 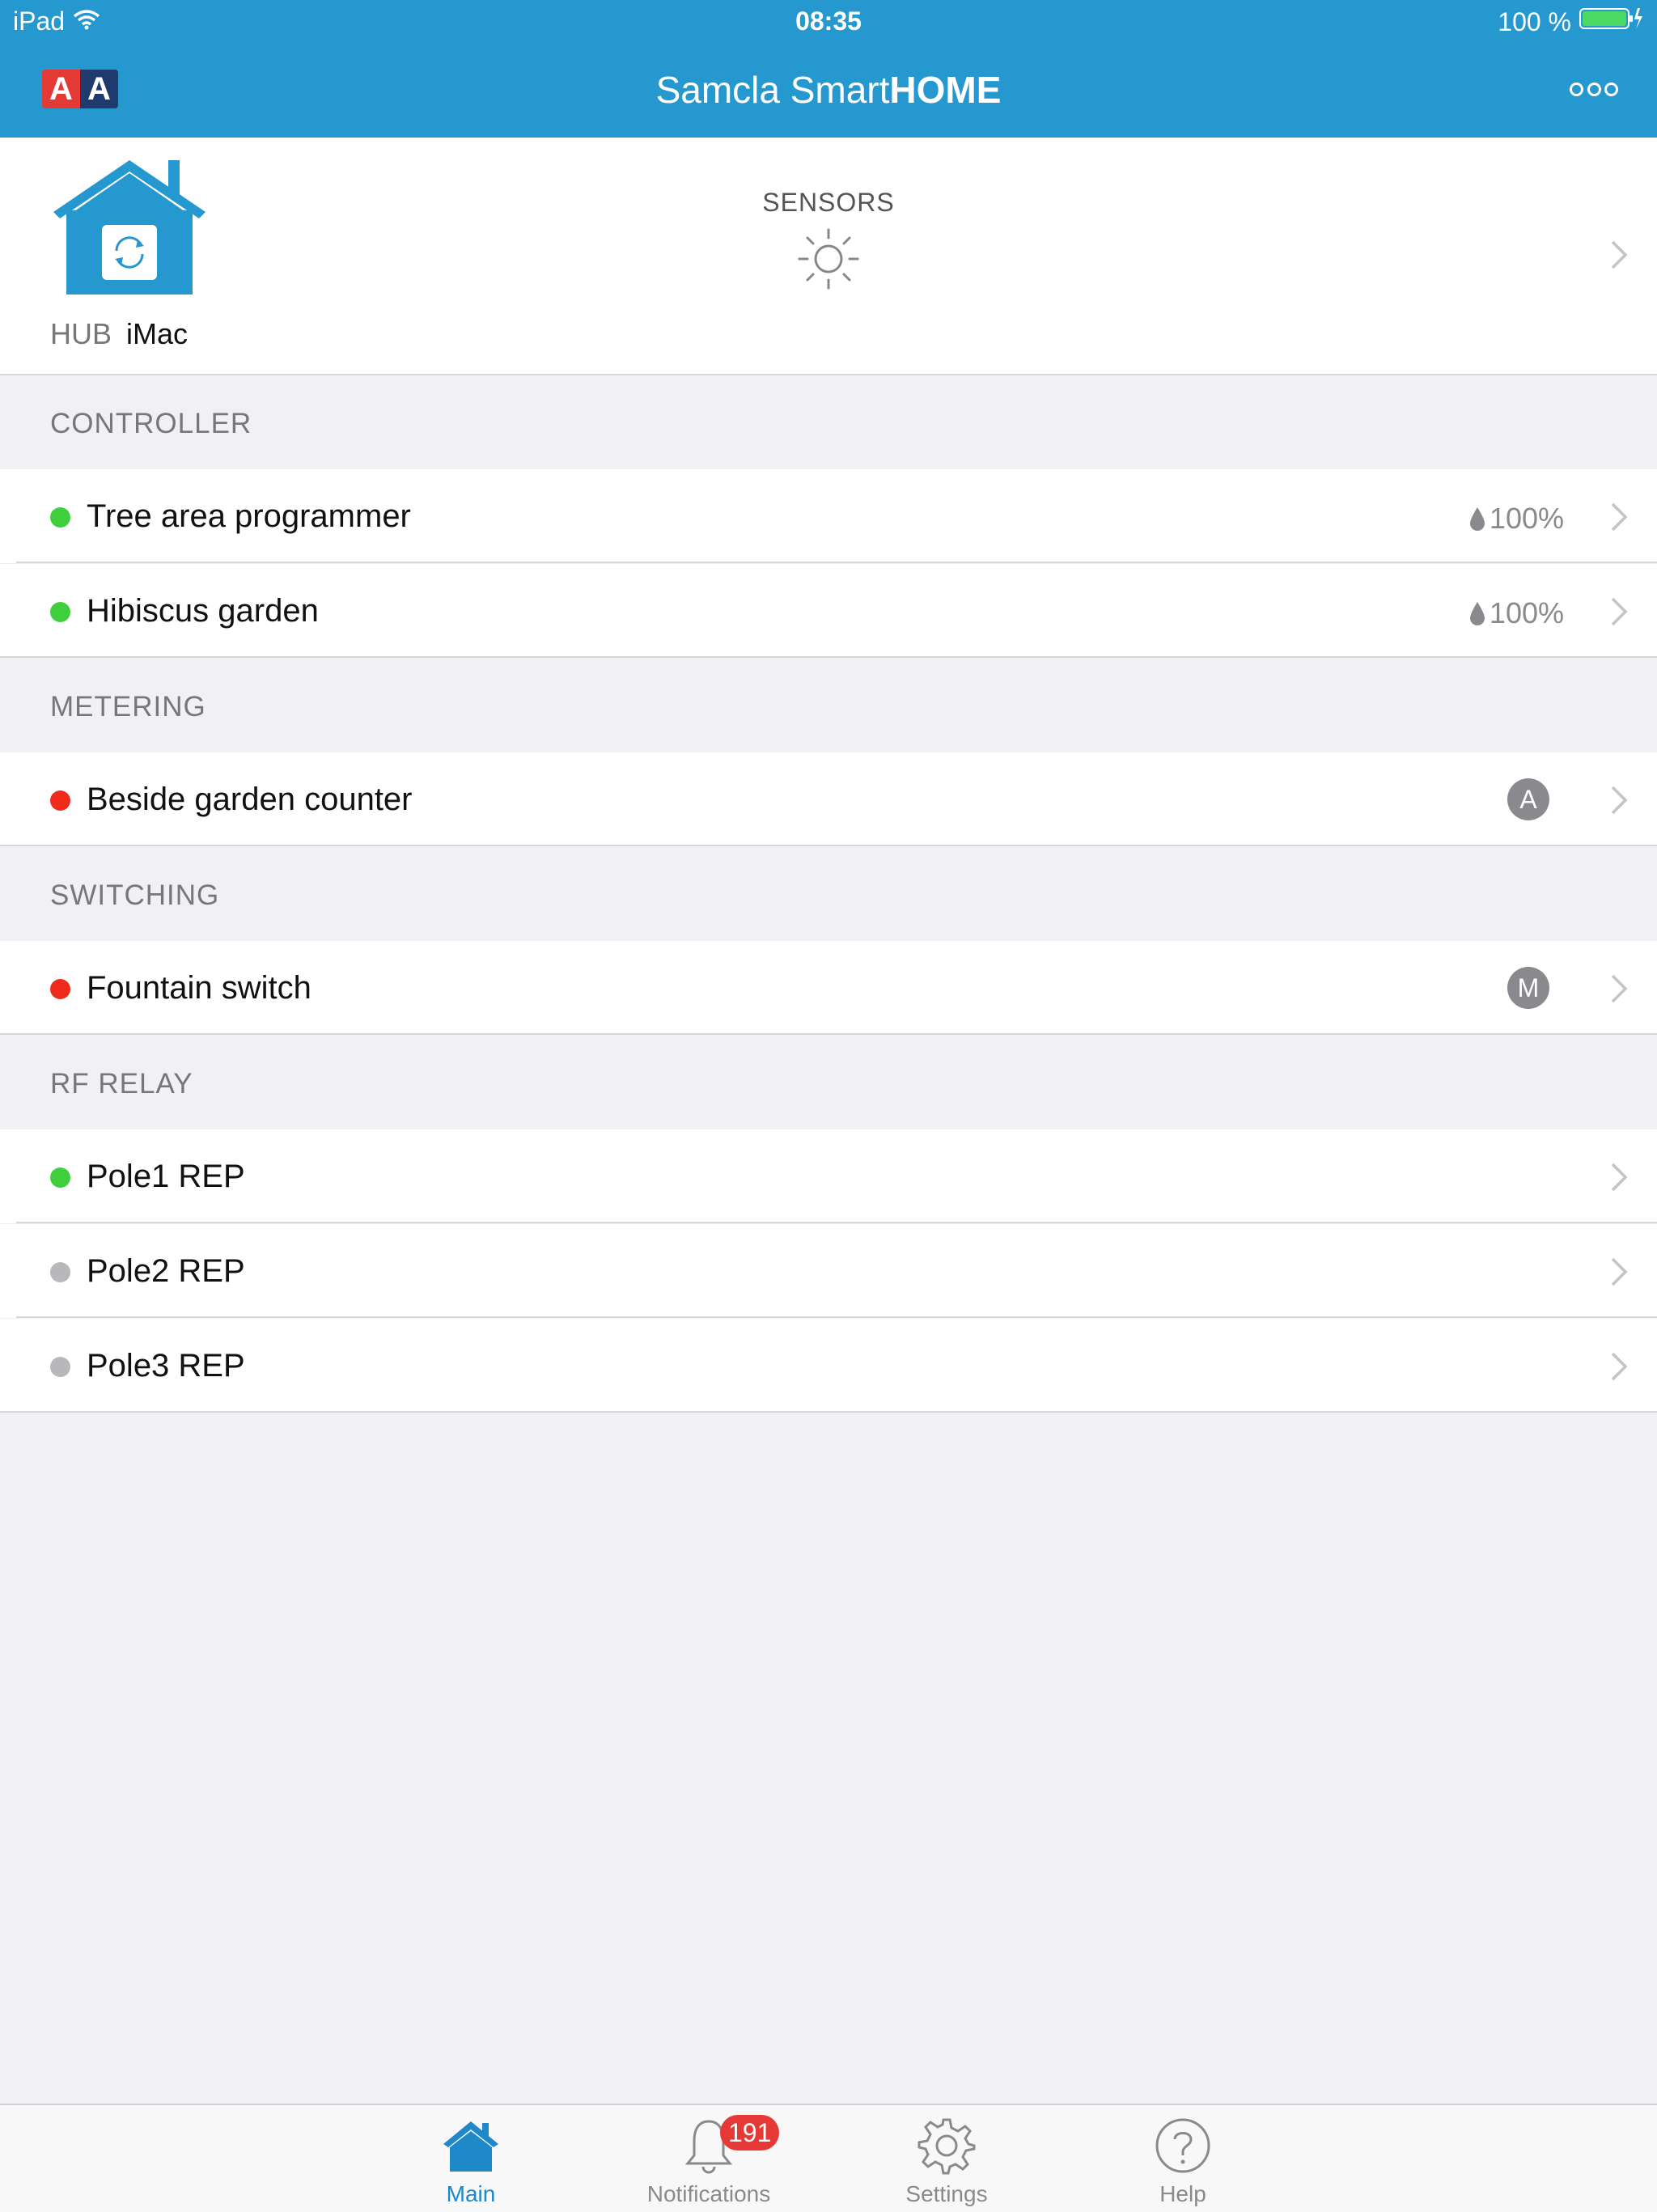 I want to click on list-item: Pole3 REP, so click(x=828, y=1366).